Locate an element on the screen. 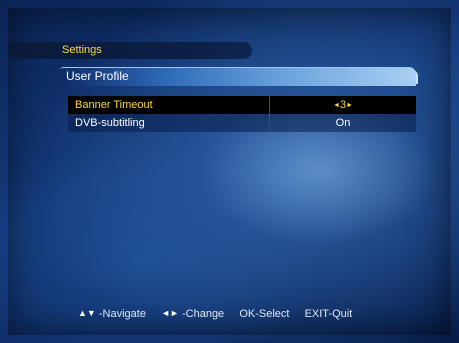 Image resolution: width=459 pixels, height=343 pixels. setting-row-dvb-subtitling: DVB-subtitling On is located at coordinates (242, 123).